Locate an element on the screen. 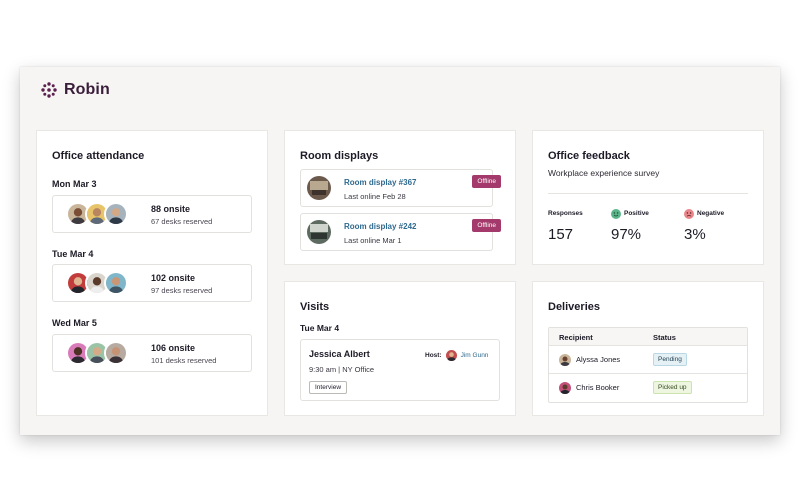 The height and width of the screenshot is (500, 800). desks-reserved: 67 desks reserved is located at coordinates (182, 221).